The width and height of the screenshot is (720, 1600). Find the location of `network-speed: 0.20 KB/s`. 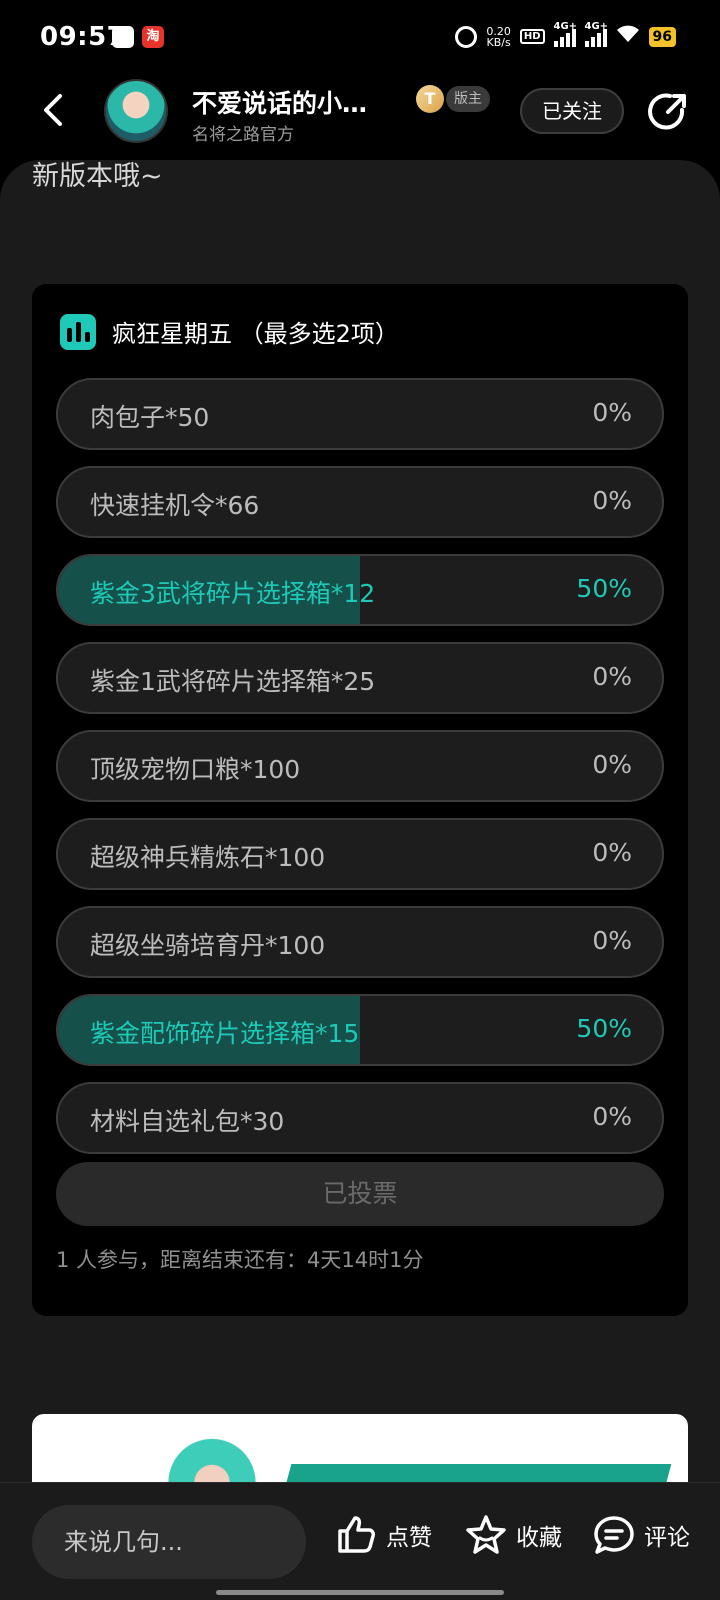

network-speed: 0.20 KB/s is located at coordinates (498, 37).